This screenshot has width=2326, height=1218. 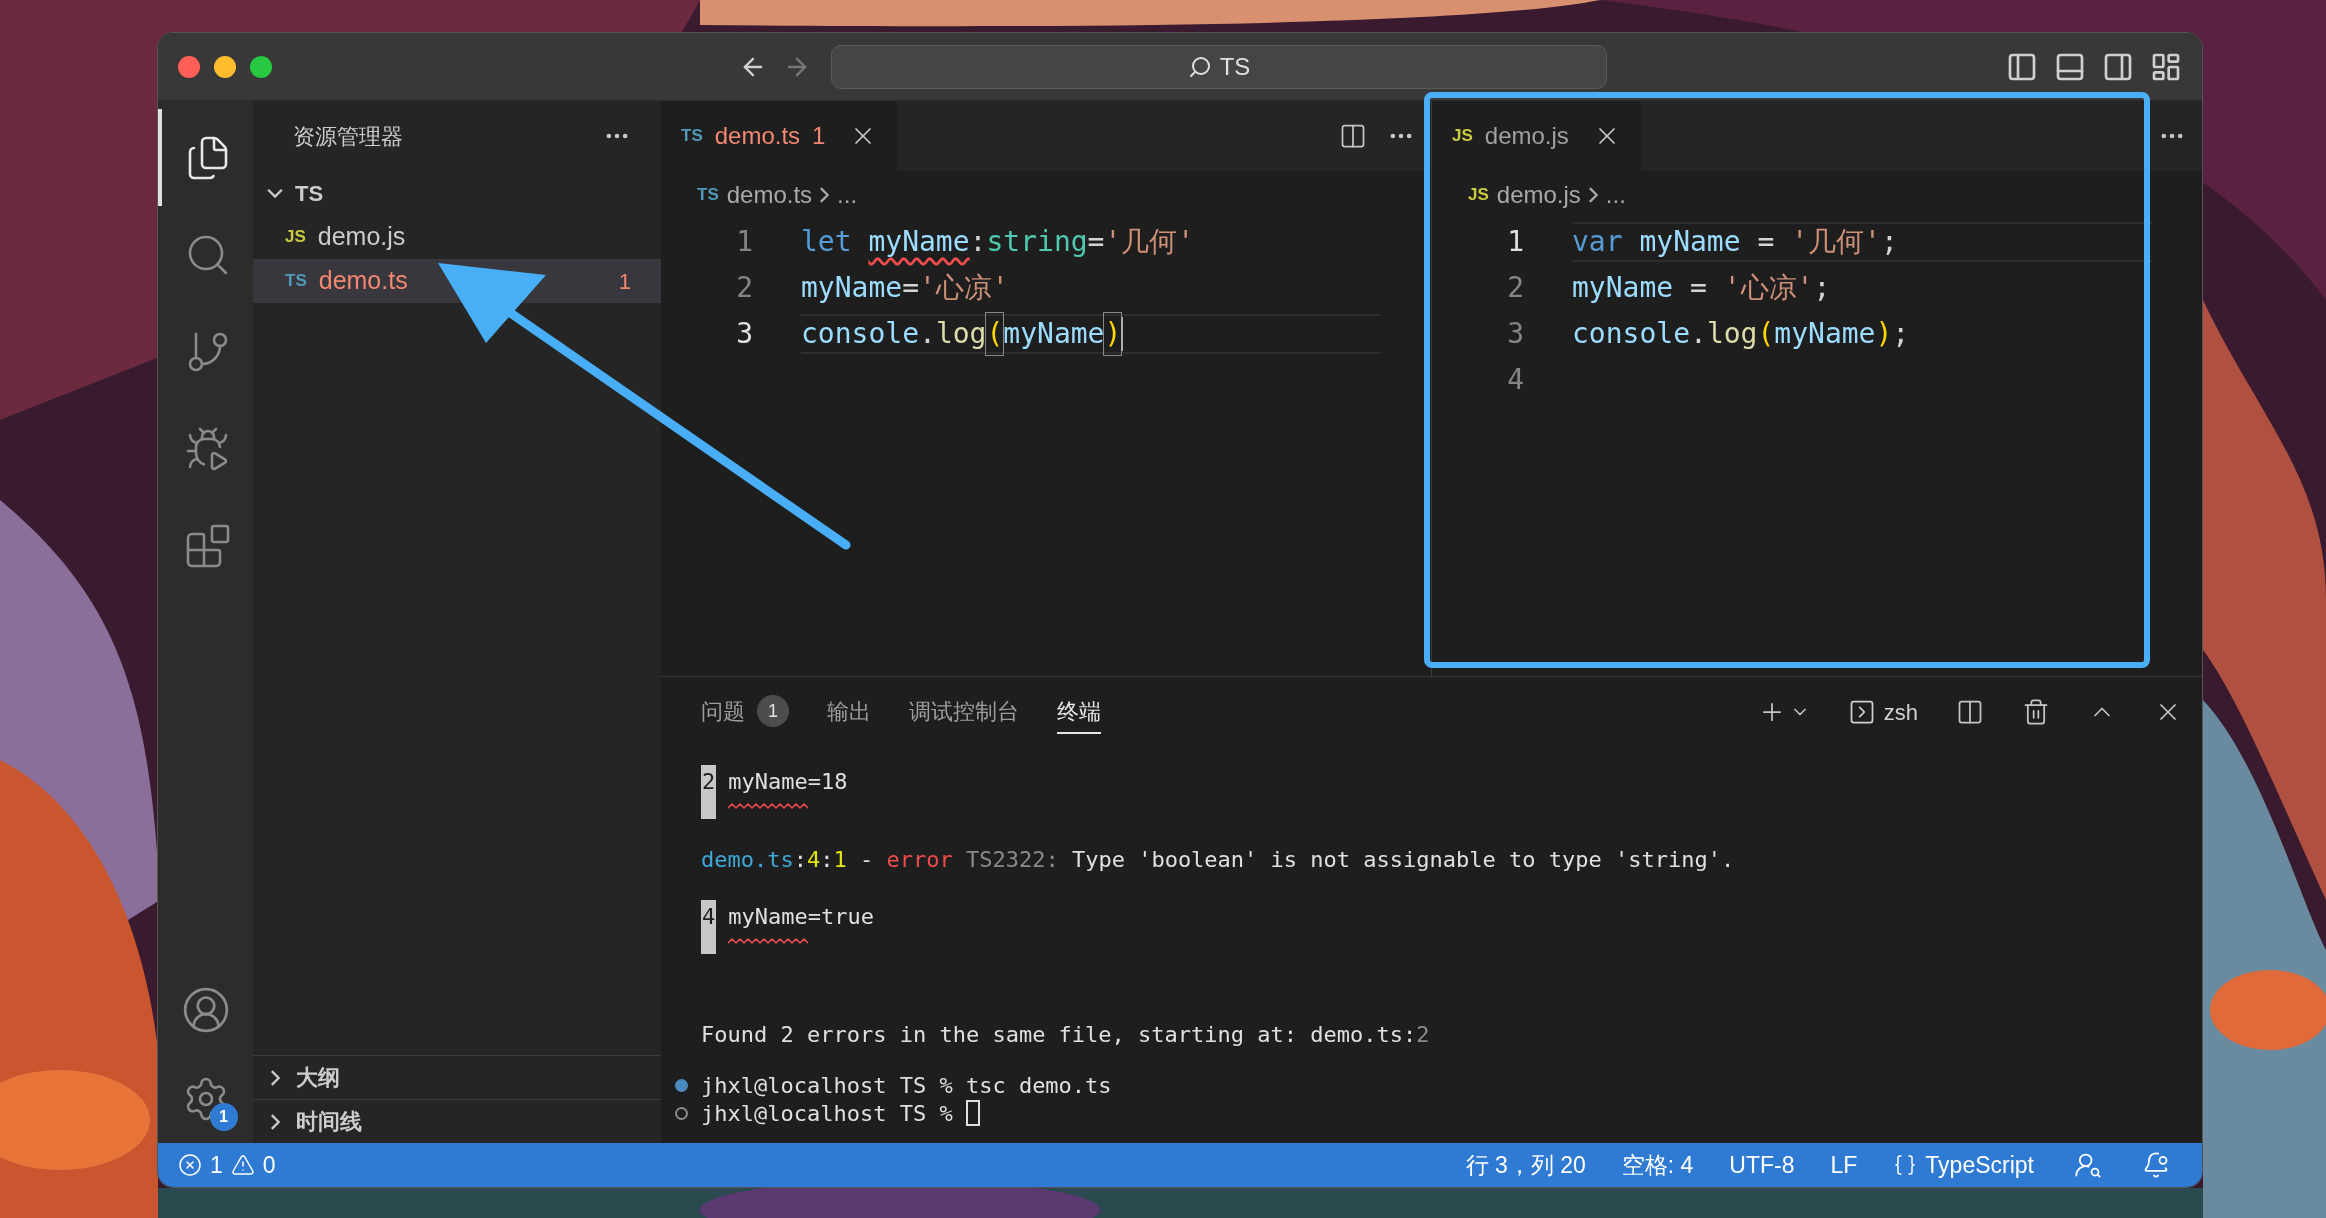 What do you see at coordinates (1963, 1165) in the screenshot?
I see `language-indicator: TypeScript` at bounding box center [1963, 1165].